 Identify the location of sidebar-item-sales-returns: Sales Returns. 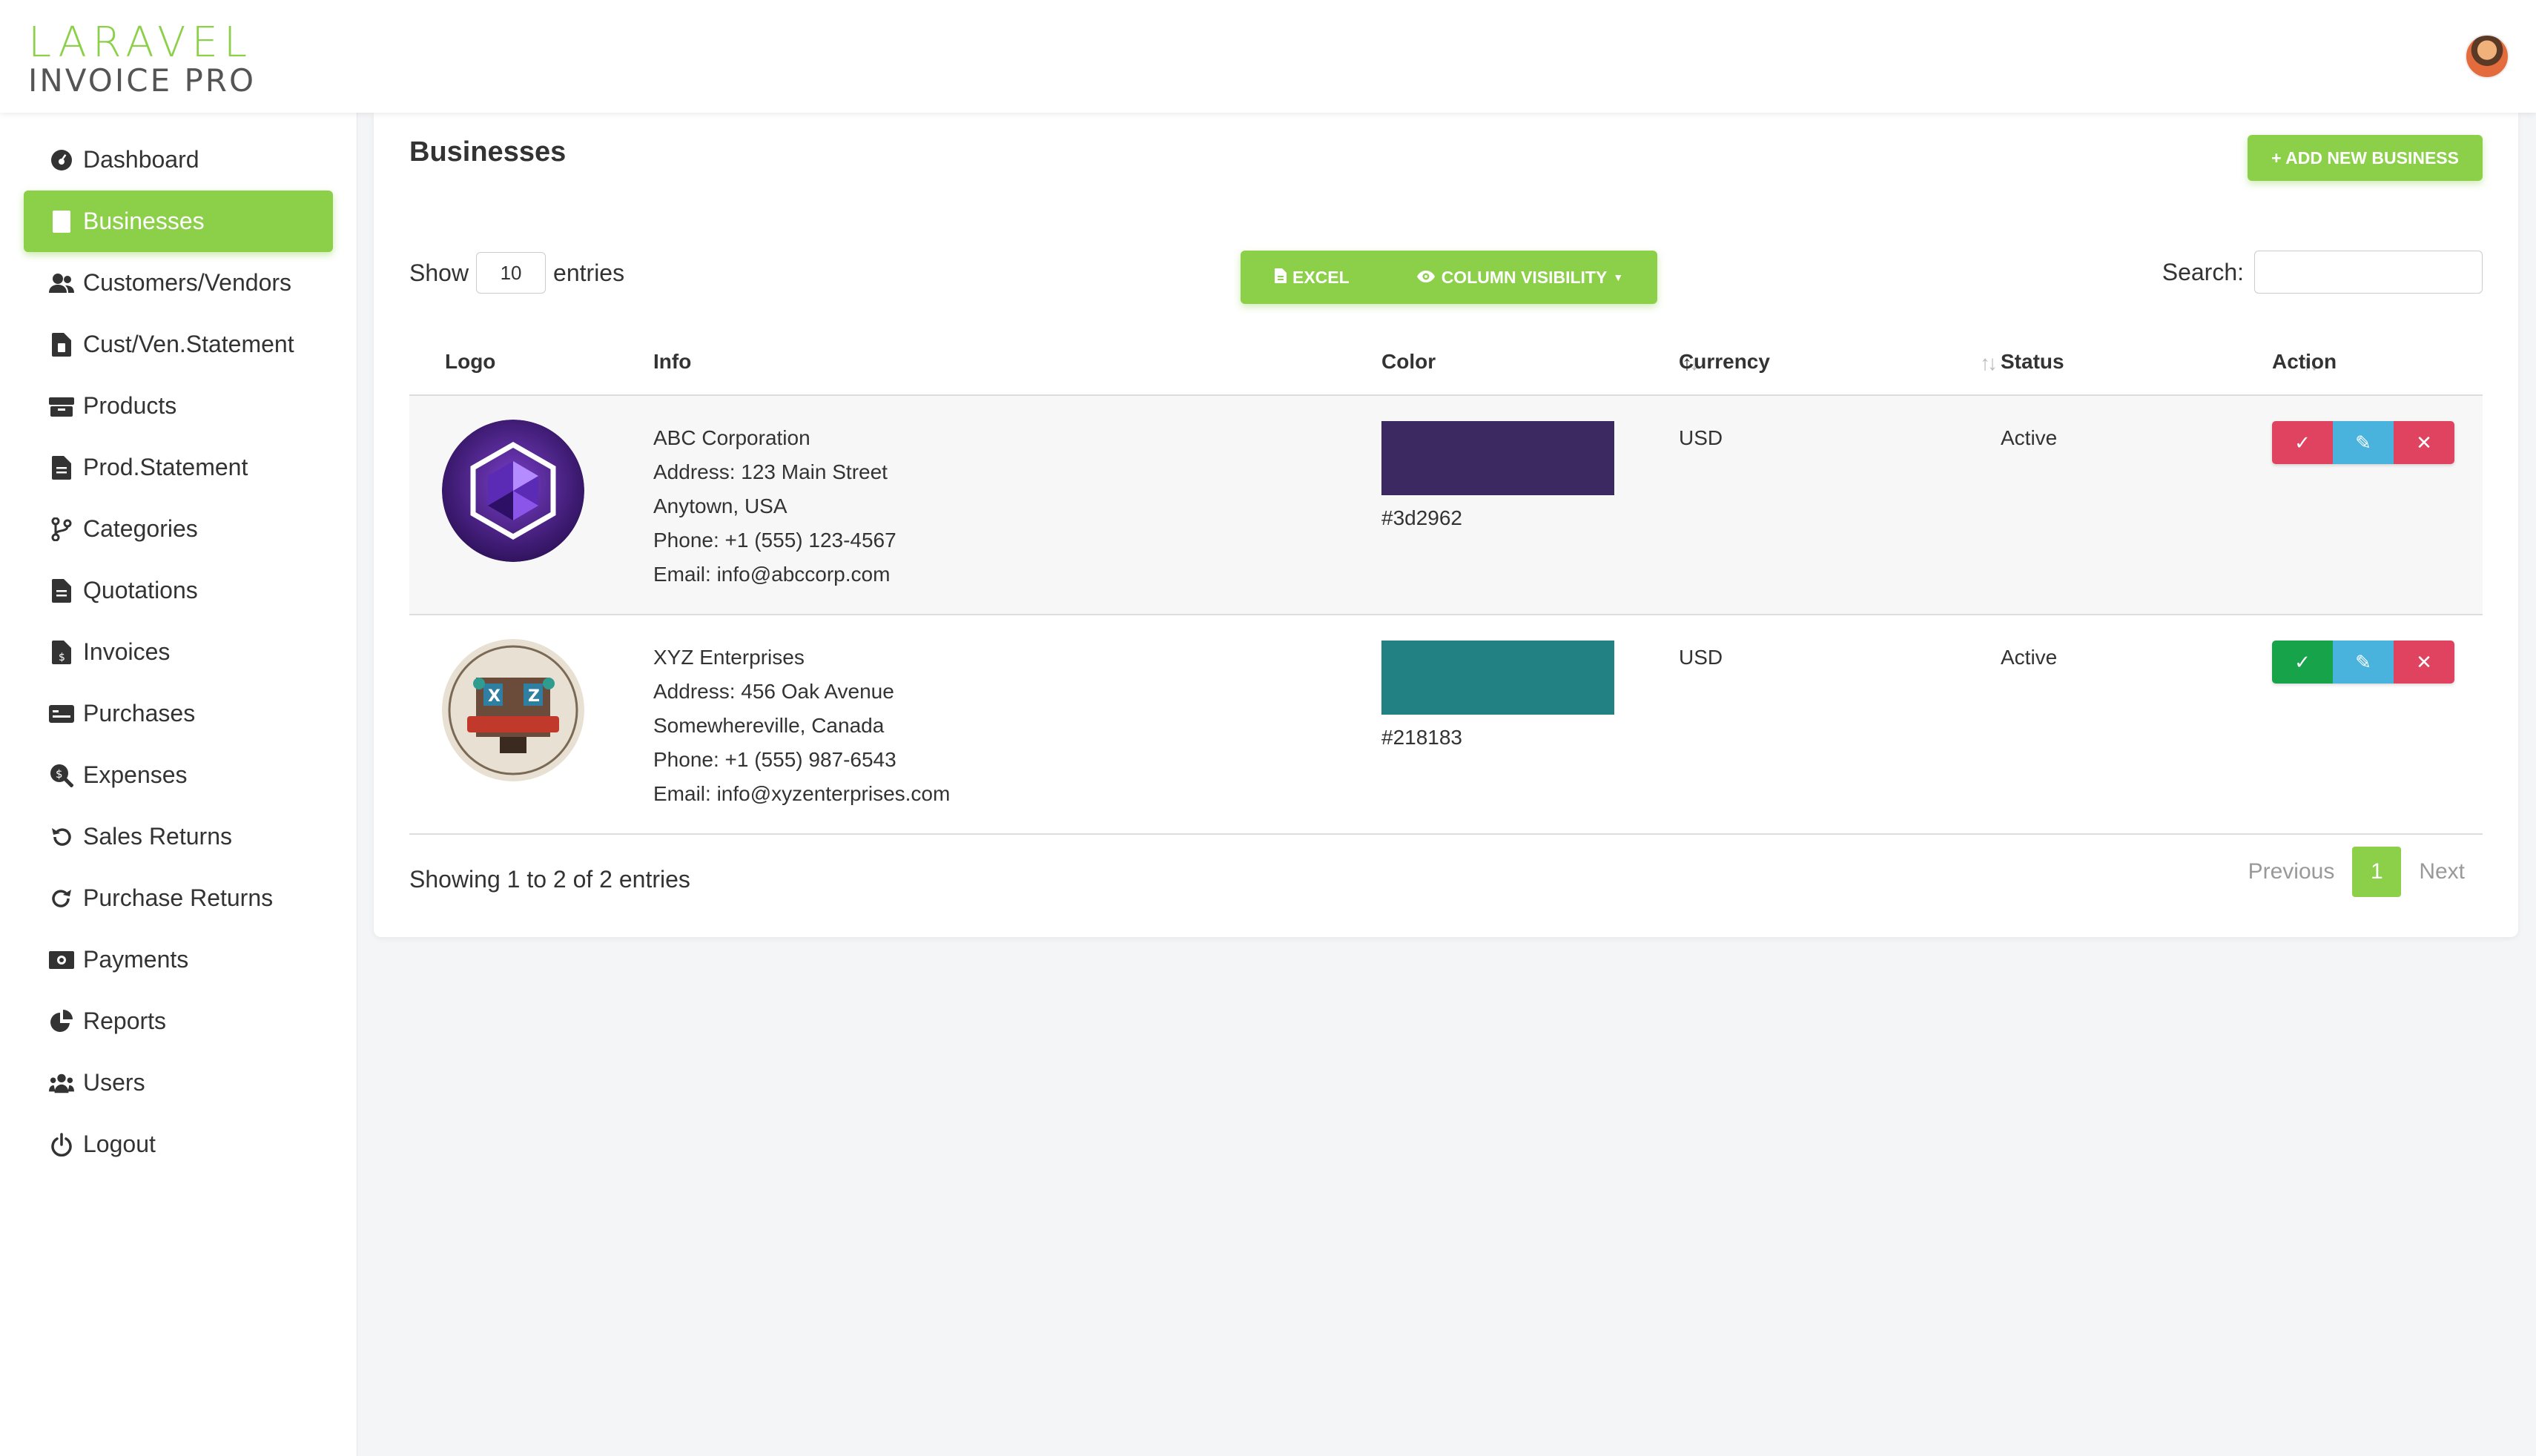
(179, 836).